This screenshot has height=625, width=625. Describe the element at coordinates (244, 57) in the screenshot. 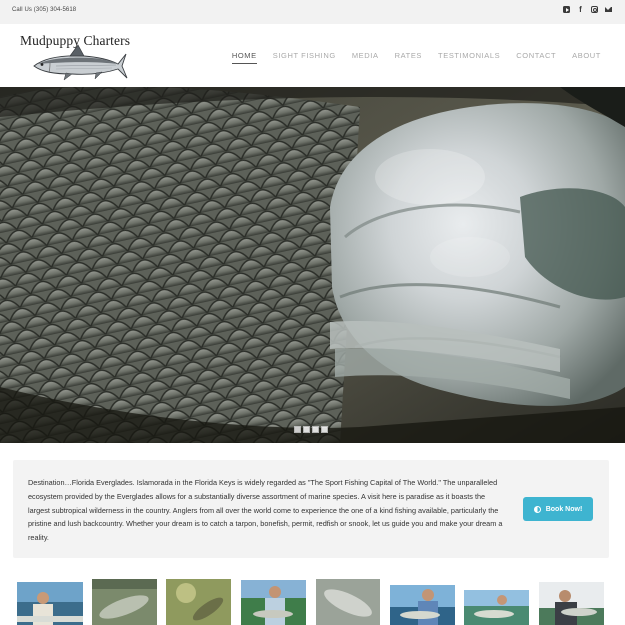

I see `nav-home: HOME` at that location.